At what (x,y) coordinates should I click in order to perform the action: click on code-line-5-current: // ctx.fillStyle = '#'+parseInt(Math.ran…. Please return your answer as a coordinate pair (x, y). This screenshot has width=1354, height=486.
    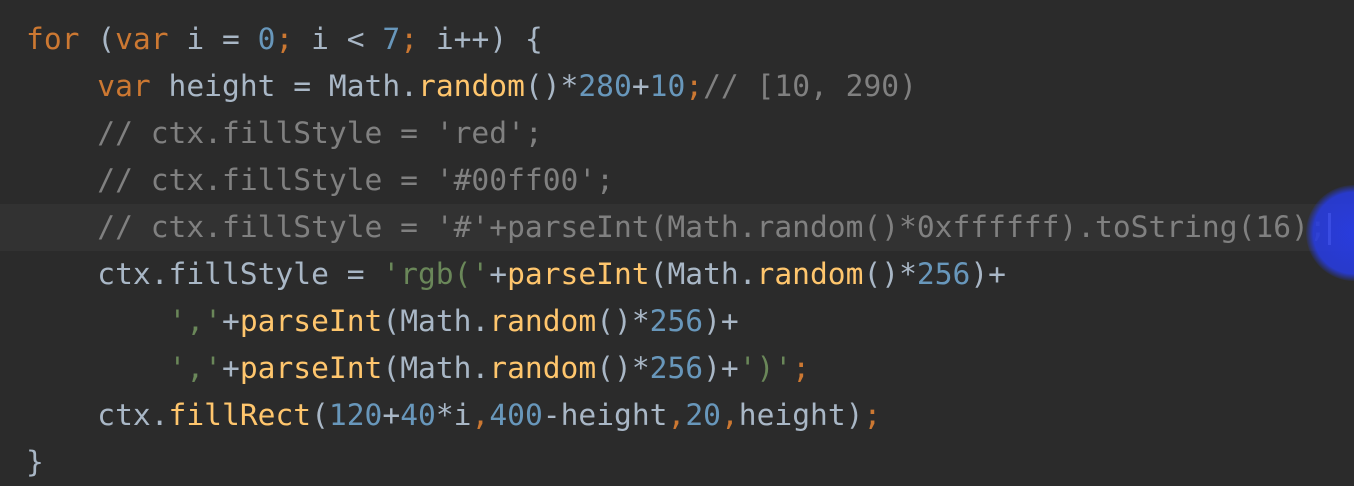
    Looking at the image, I should click on (677, 227).